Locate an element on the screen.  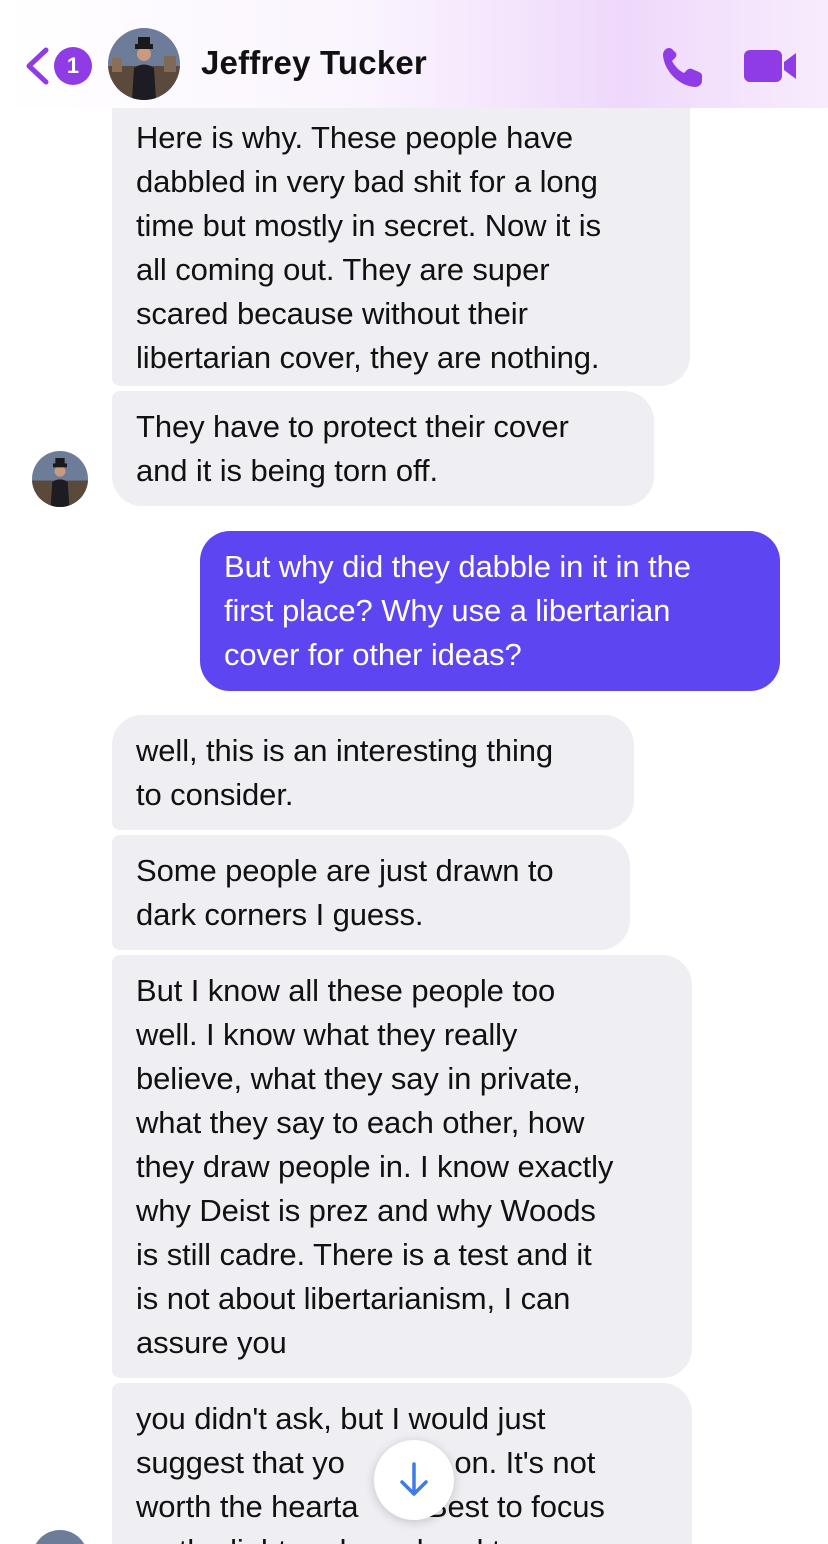
message-text-line: on the light and good and true is located at coordinates (402, 1536).